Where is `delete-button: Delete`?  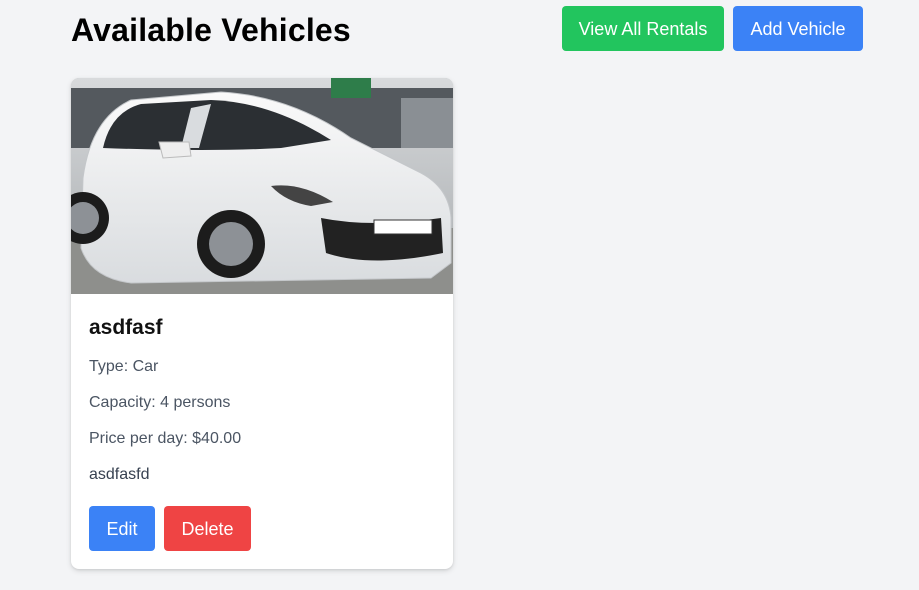
delete-button: Delete is located at coordinates (207, 528).